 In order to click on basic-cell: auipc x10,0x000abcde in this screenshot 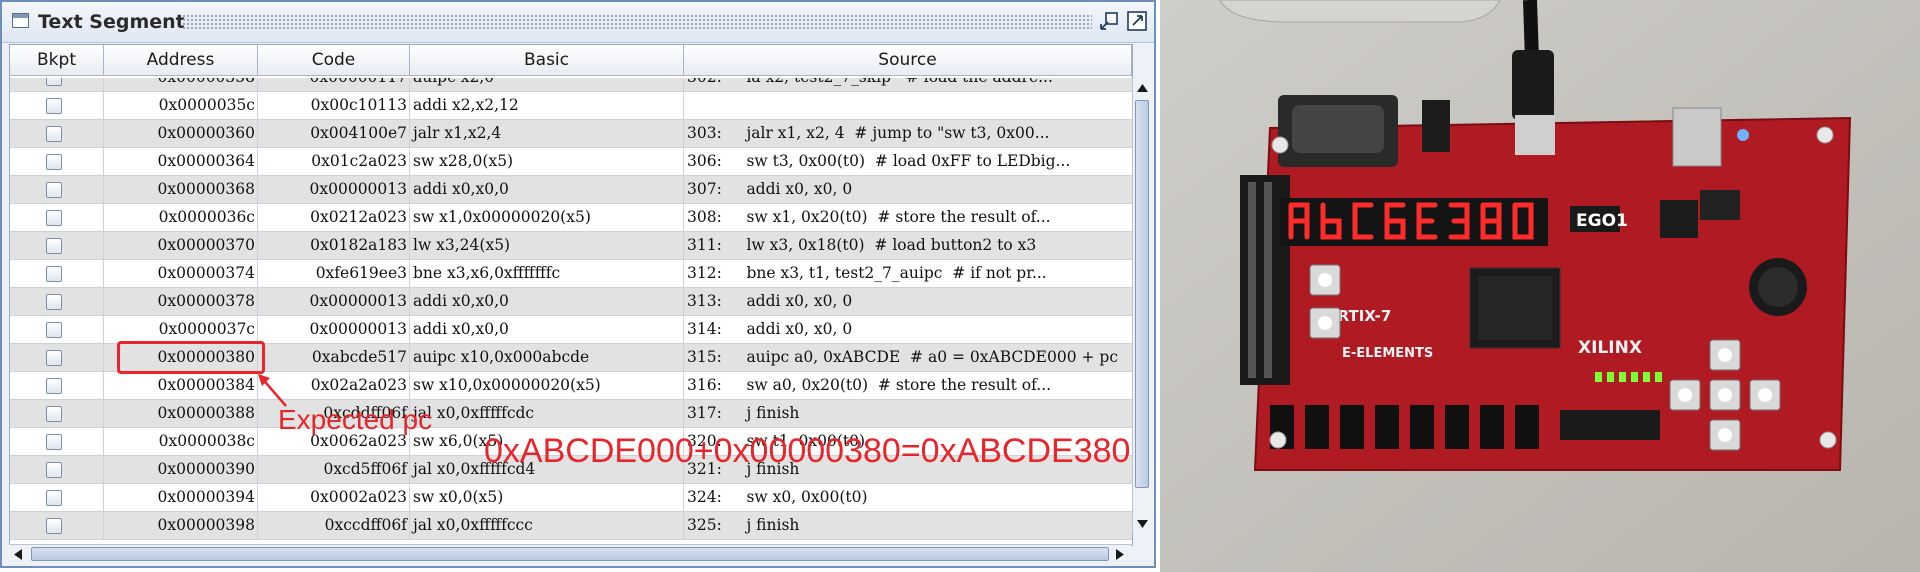, I will do `click(547, 358)`.